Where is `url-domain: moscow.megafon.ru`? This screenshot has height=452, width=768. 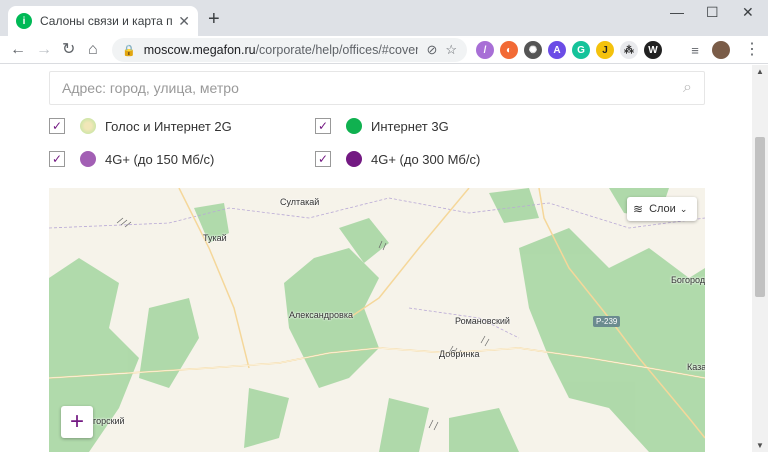 url-domain: moscow.megafon.ru is located at coordinates (199, 50).